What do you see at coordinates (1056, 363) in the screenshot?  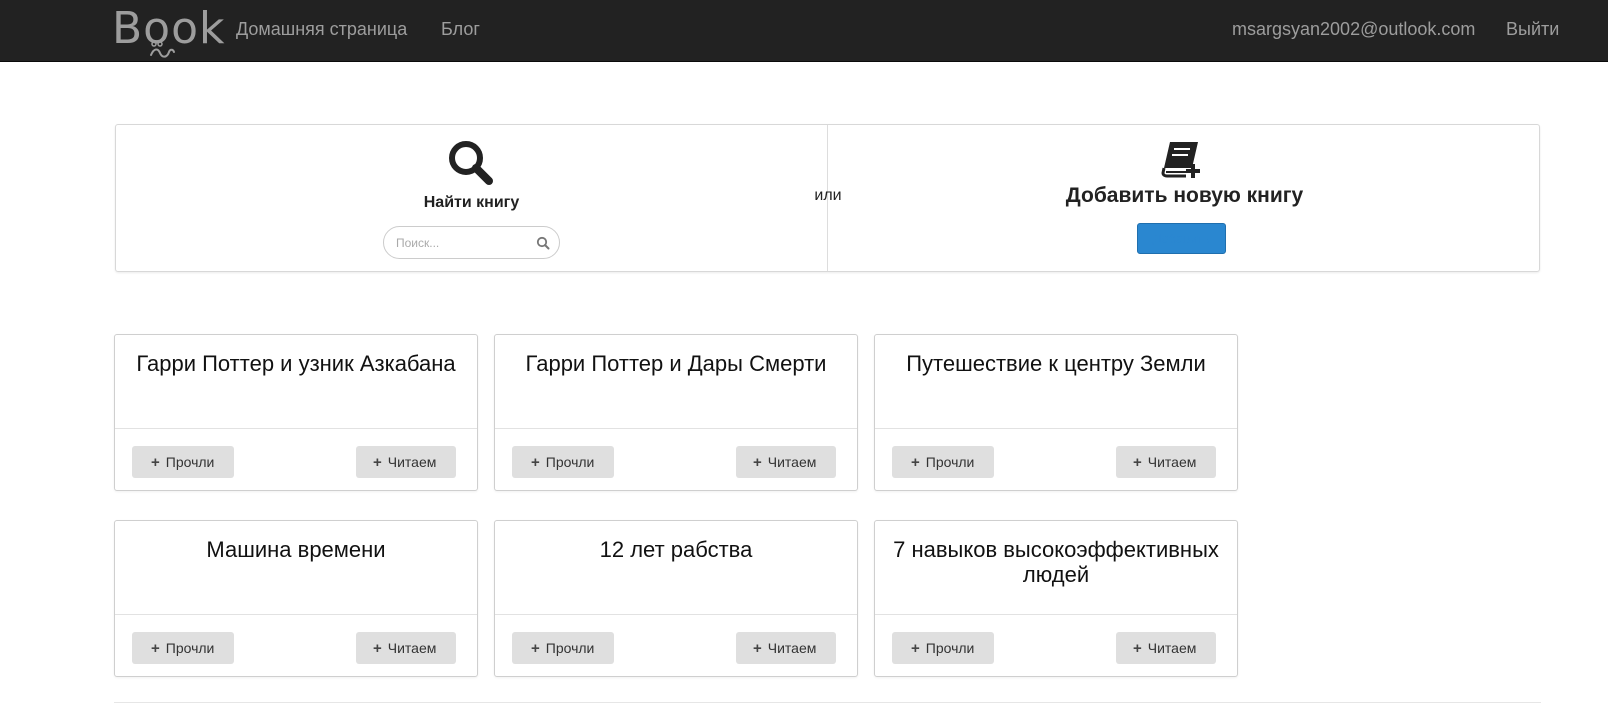 I see `book-title: Путешествие к центру Земли` at bounding box center [1056, 363].